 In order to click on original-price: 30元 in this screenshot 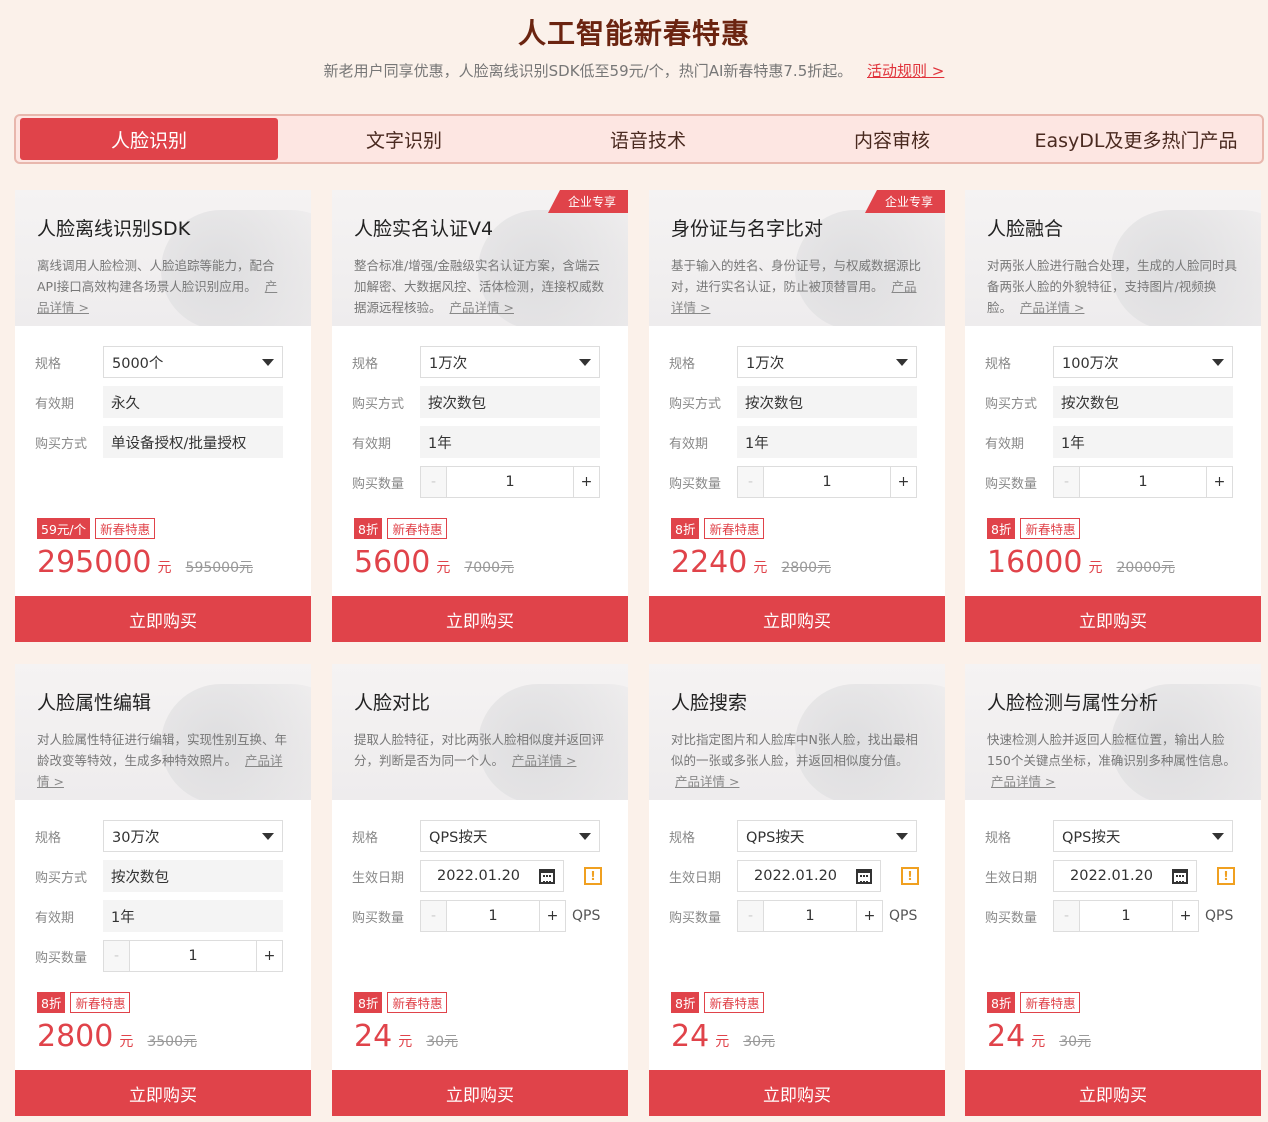, I will do `click(1075, 1042)`.